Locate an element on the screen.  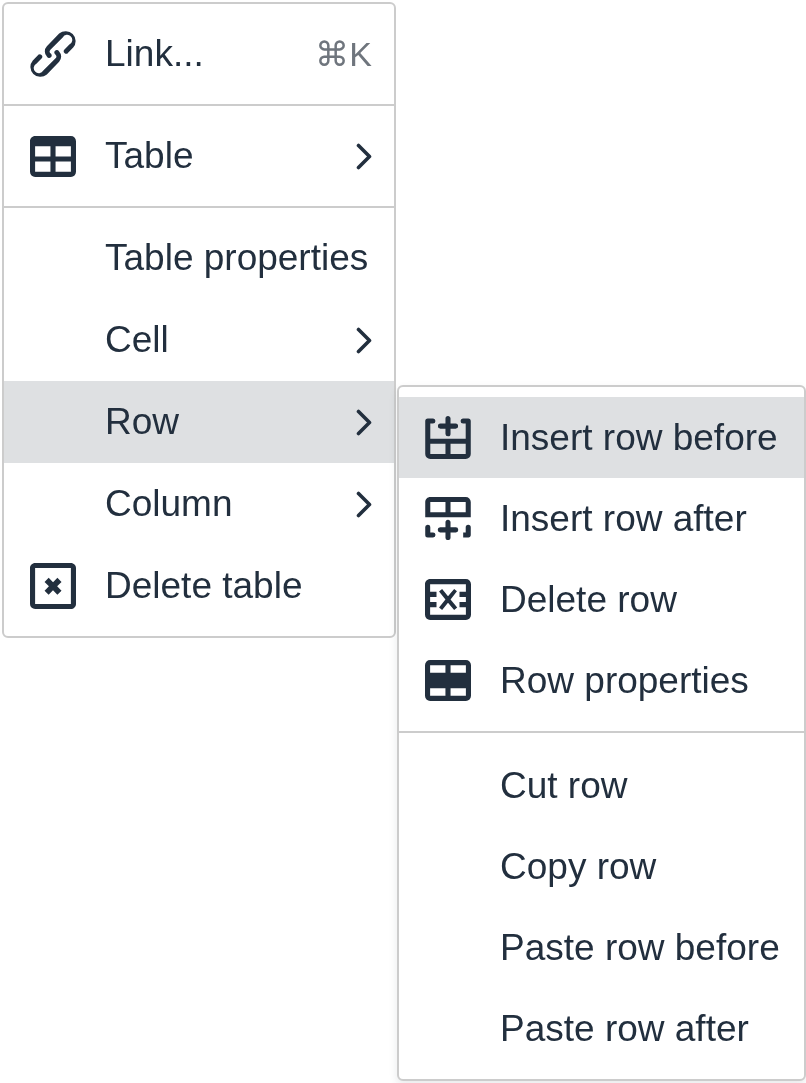
table-plus-bottom-icon is located at coordinates (448, 518).